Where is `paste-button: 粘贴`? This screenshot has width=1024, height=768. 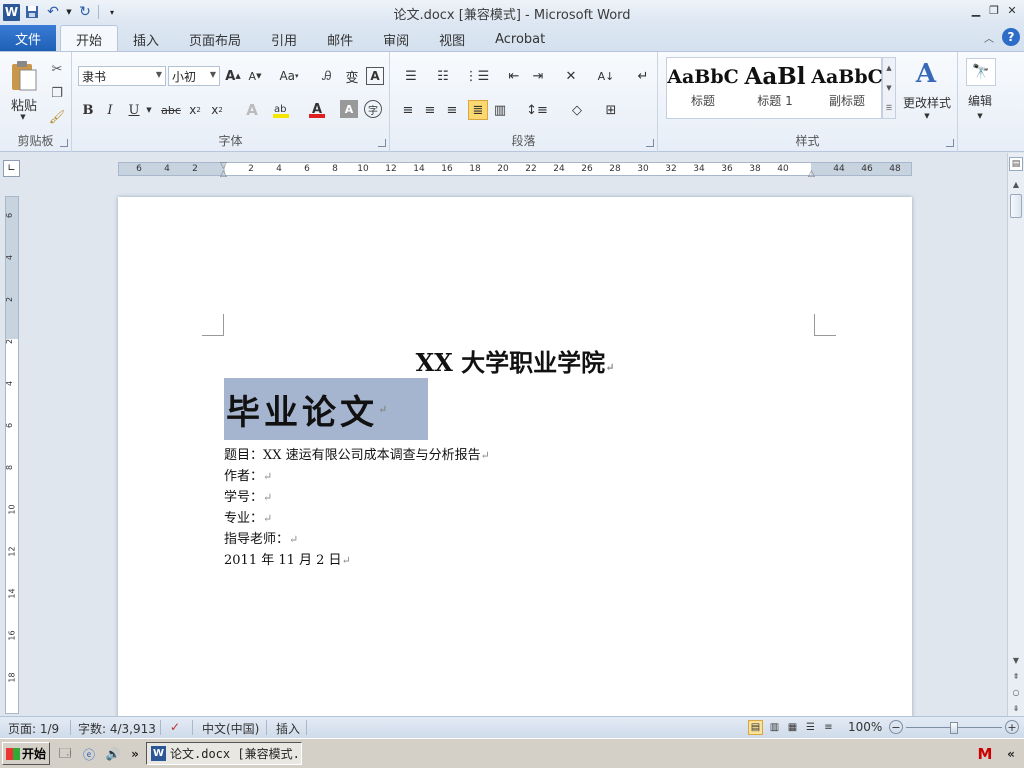
paste-button: 粘贴 is located at coordinates (24, 105).